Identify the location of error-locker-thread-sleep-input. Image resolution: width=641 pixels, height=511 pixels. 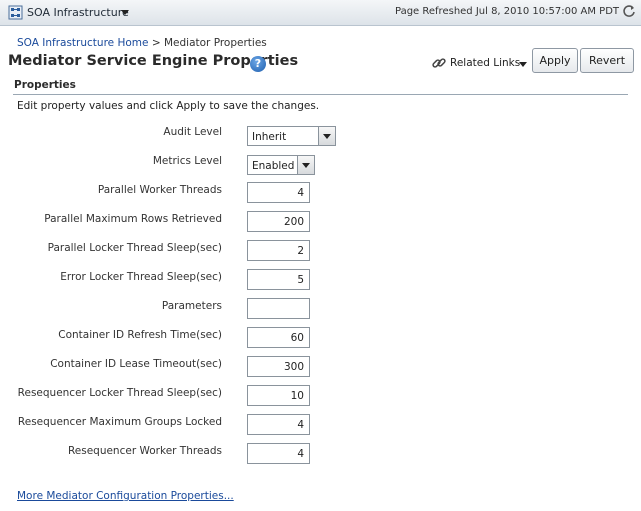
(278, 279).